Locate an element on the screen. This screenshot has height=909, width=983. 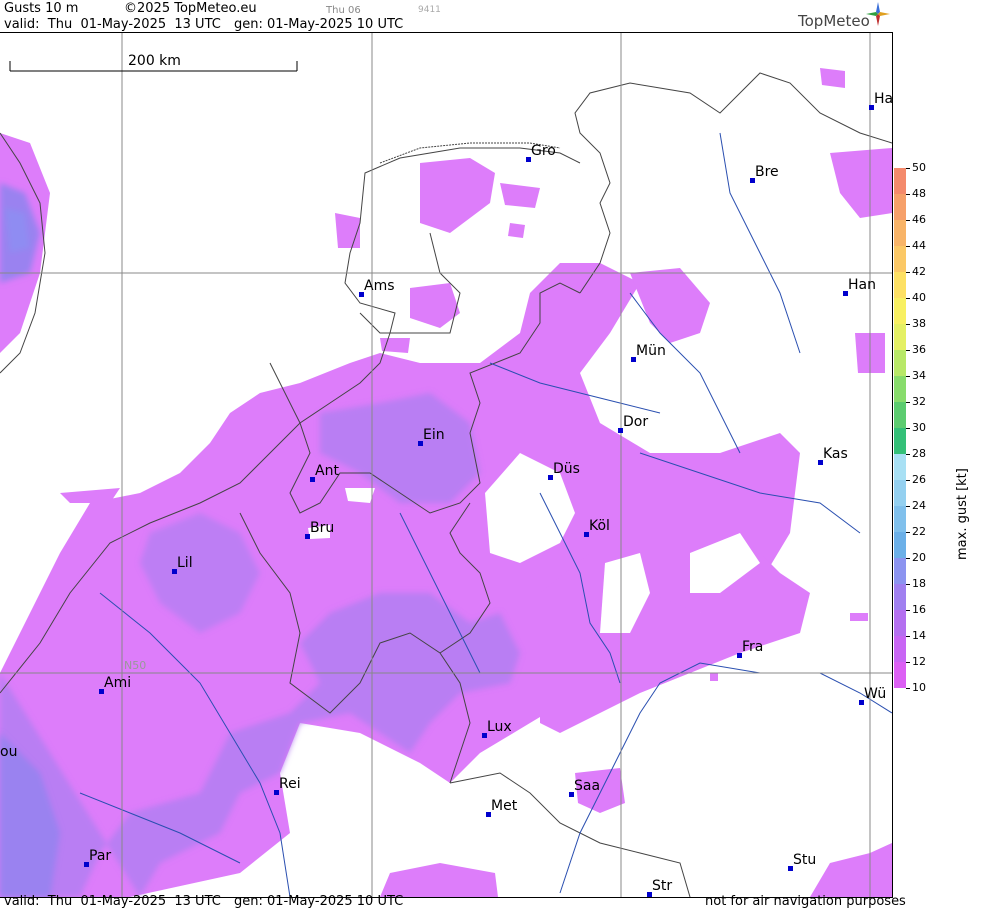
city-ou: ou is located at coordinates (8, 752).